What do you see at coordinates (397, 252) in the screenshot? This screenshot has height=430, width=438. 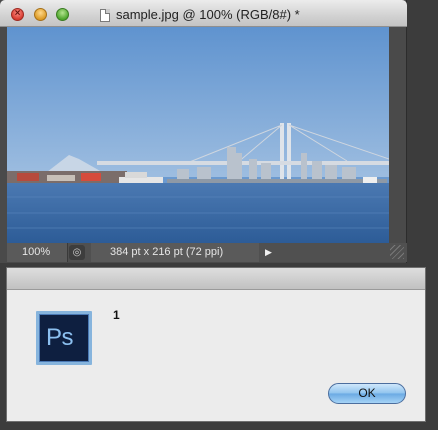 I see `resize-grip-icon` at bounding box center [397, 252].